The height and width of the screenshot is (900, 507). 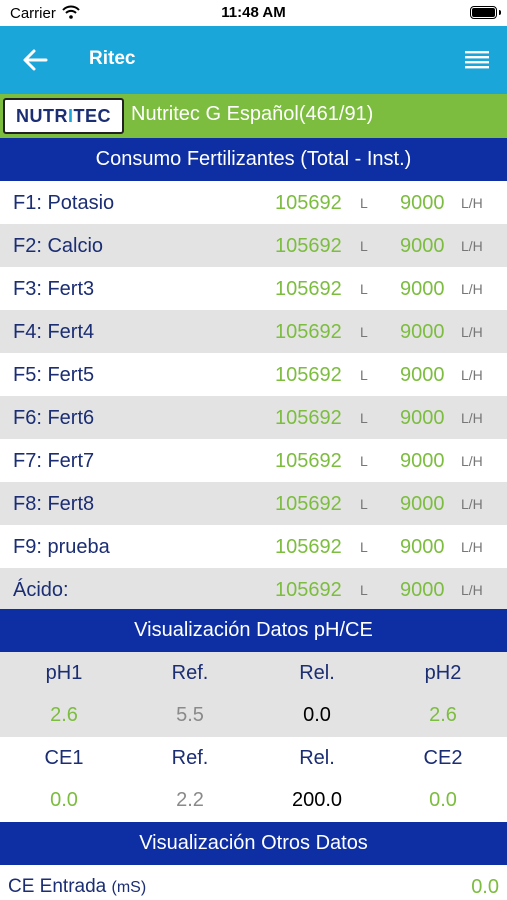 I want to click on ph-rel-label: Rel., so click(x=317, y=673).